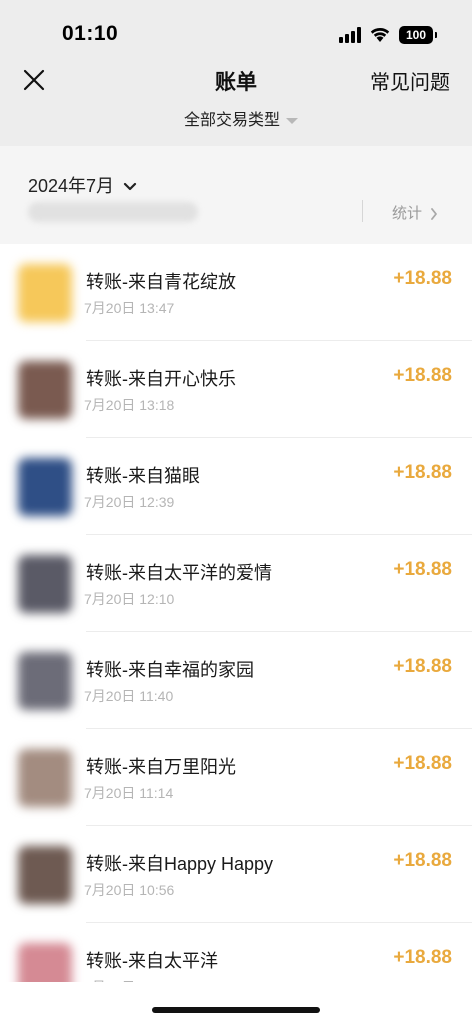 Image resolution: width=472 pixels, height=1024 pixels. What do you see at coordinates (232, 120) in the screenshot?
I see `filter-label: 全部交易类型` at bounding box center [232, 120].